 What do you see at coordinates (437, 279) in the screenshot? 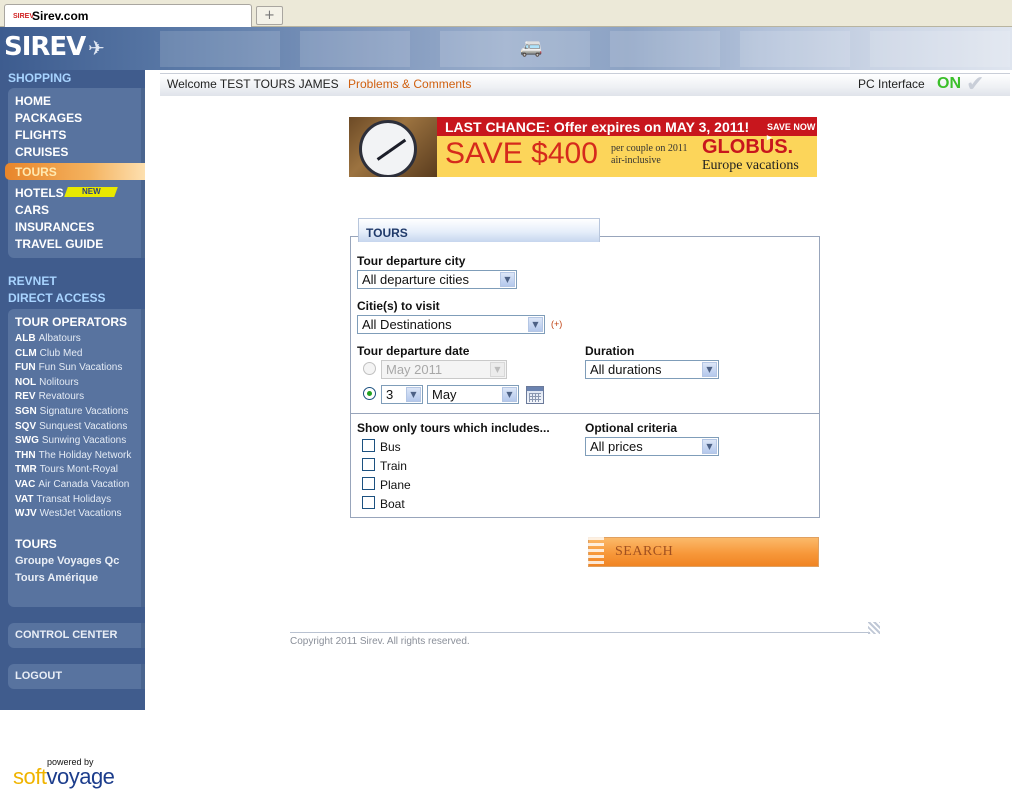
I see `departure-city-select: All departure cities ▼` at bounding box center [437, 279].